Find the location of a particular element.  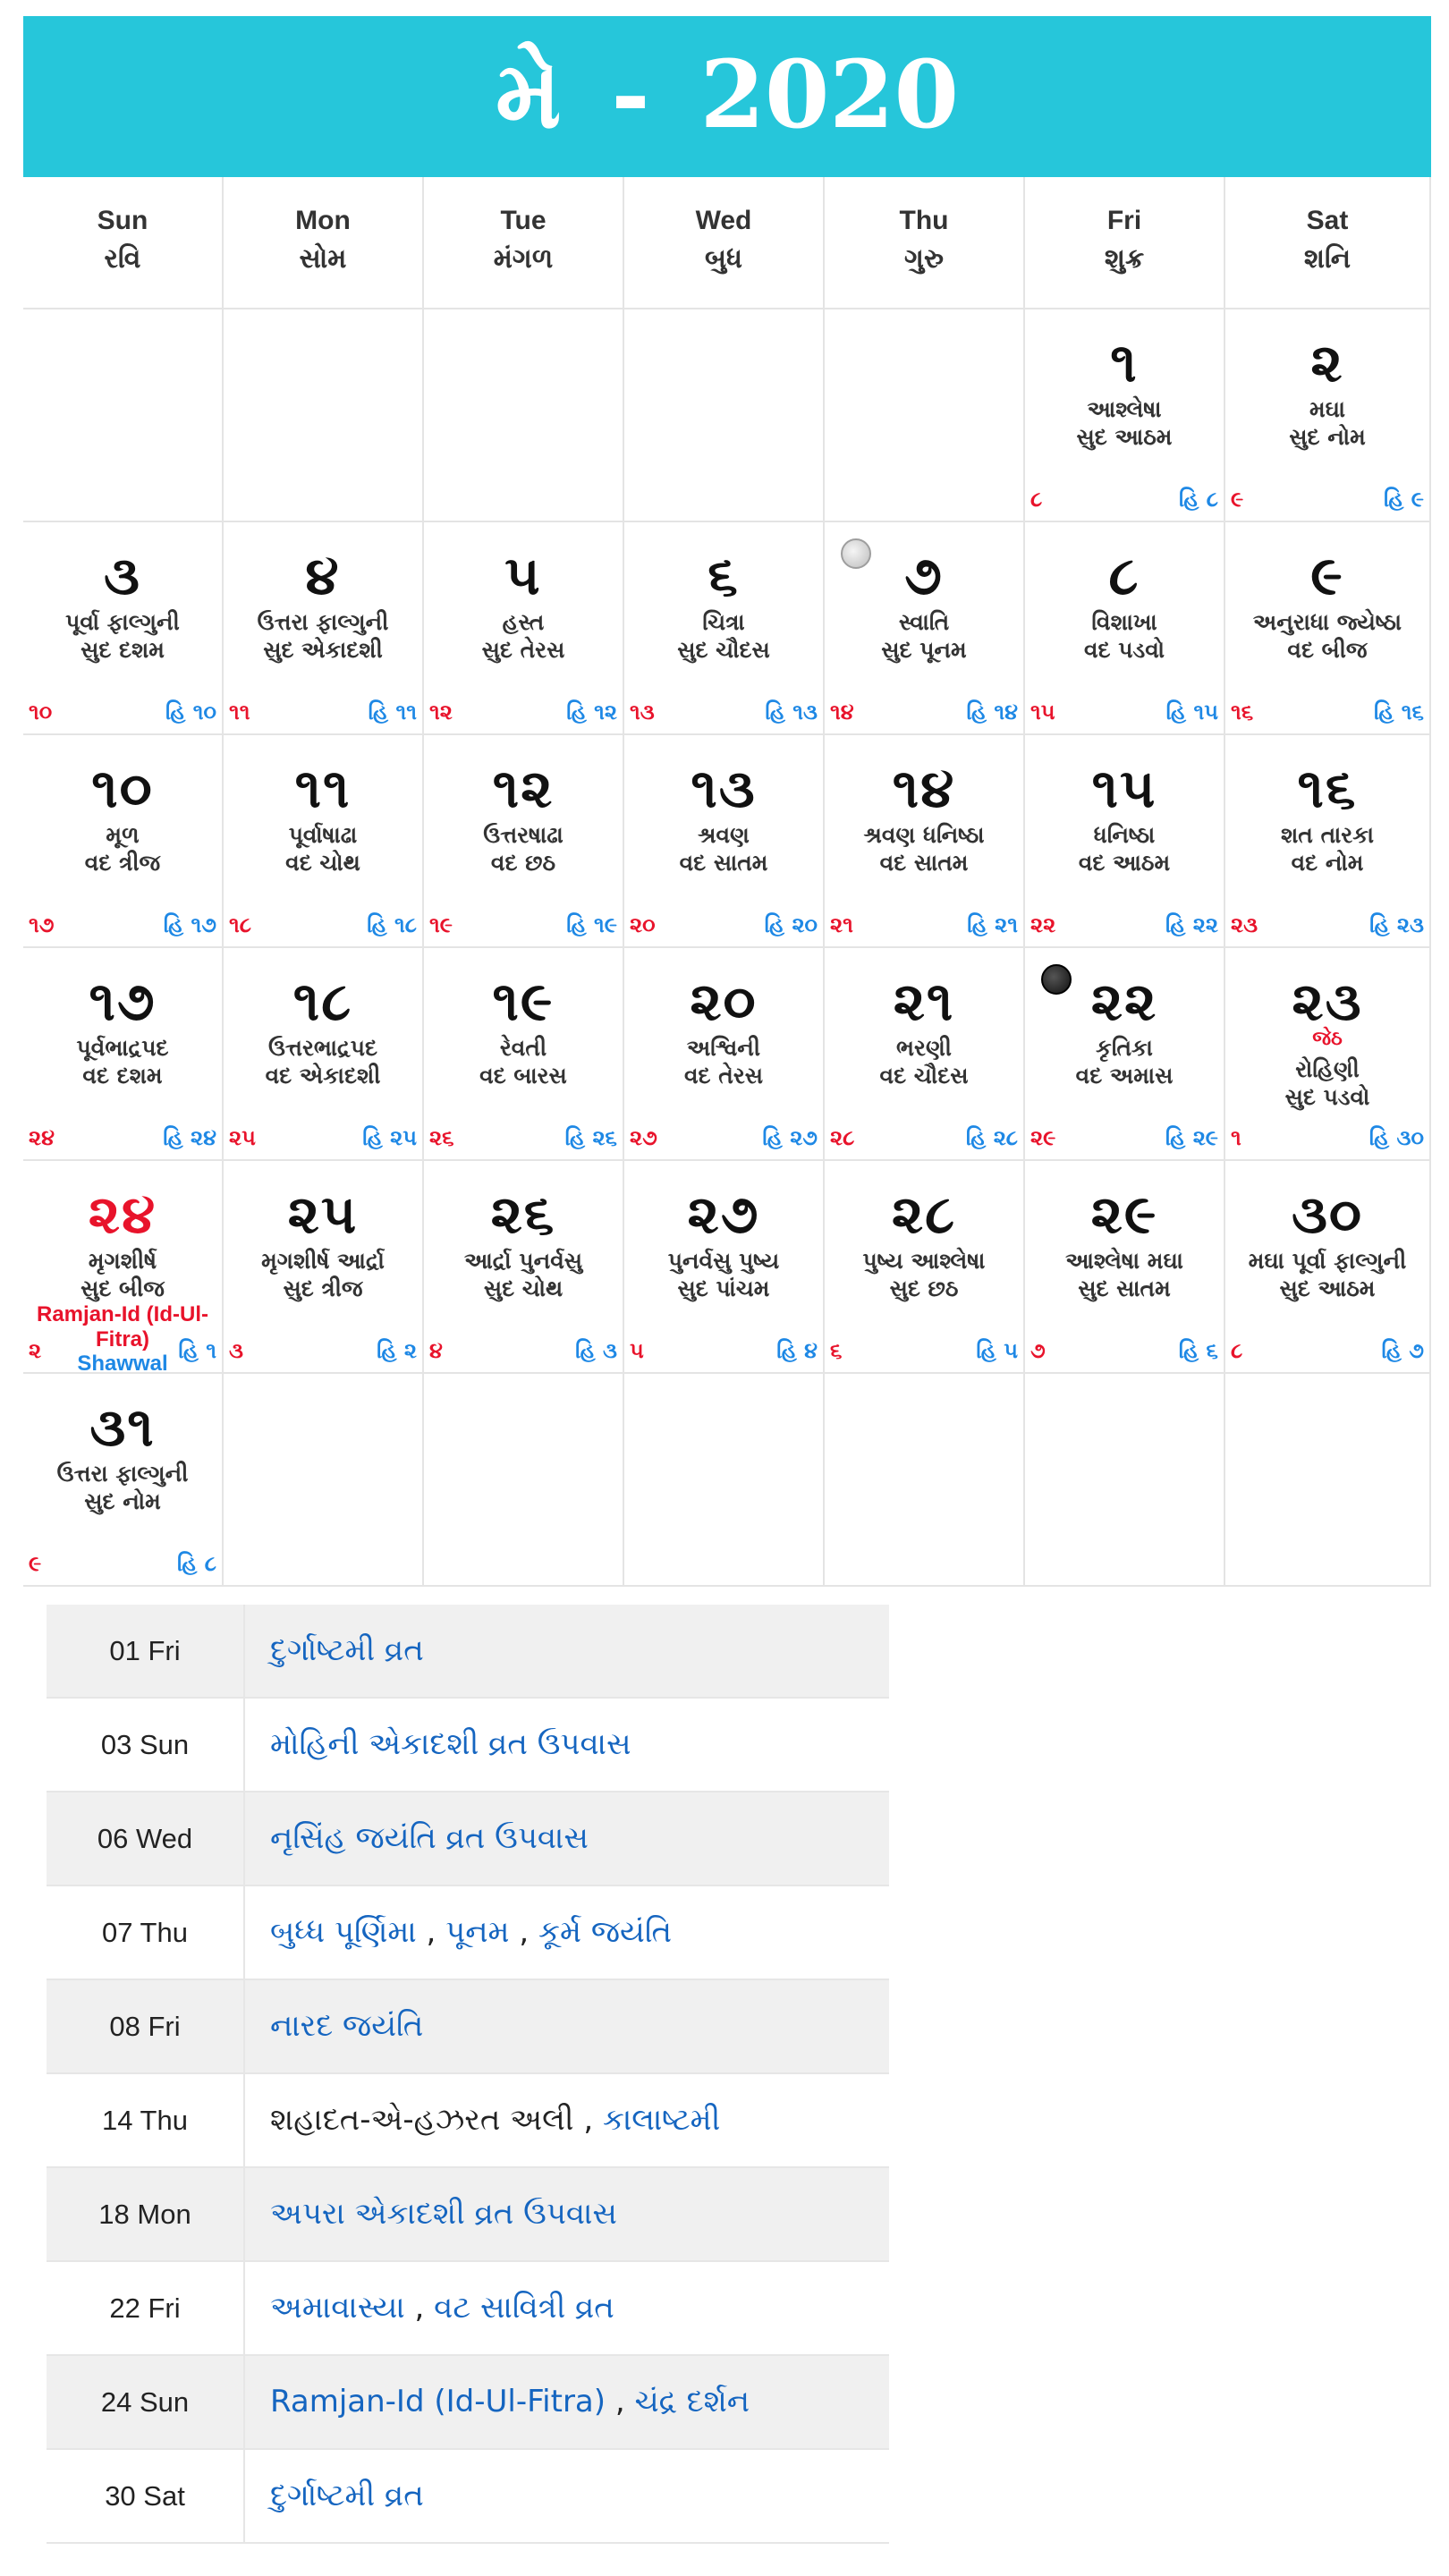

event-description: દુર્ગાષ્ટમી વ્રત is located at coordinates (347, 2496).